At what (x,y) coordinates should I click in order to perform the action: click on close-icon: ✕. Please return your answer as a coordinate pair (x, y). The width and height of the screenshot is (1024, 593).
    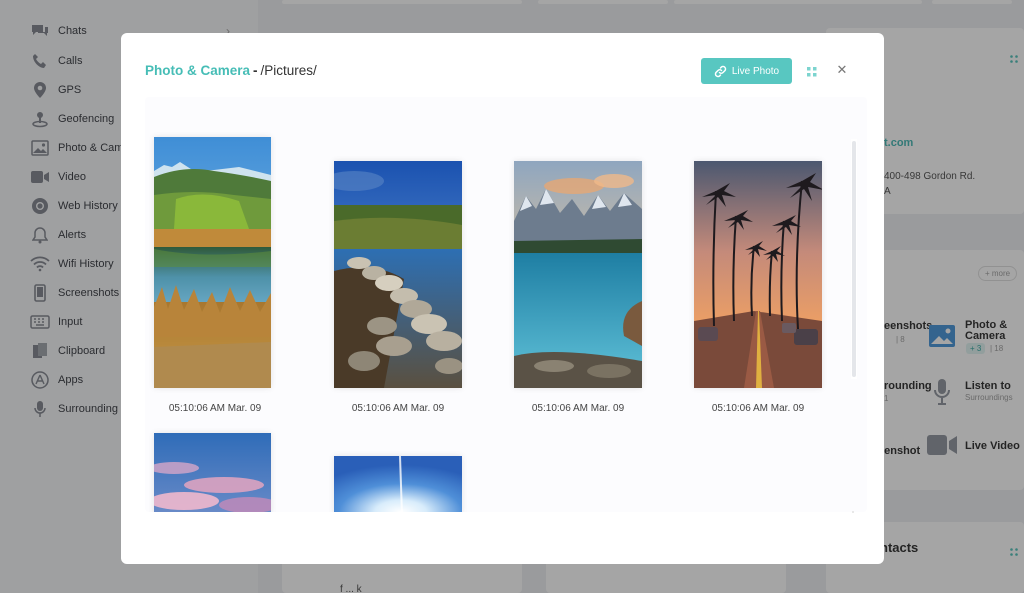
    Looking at the image, I should click on (842, 70).